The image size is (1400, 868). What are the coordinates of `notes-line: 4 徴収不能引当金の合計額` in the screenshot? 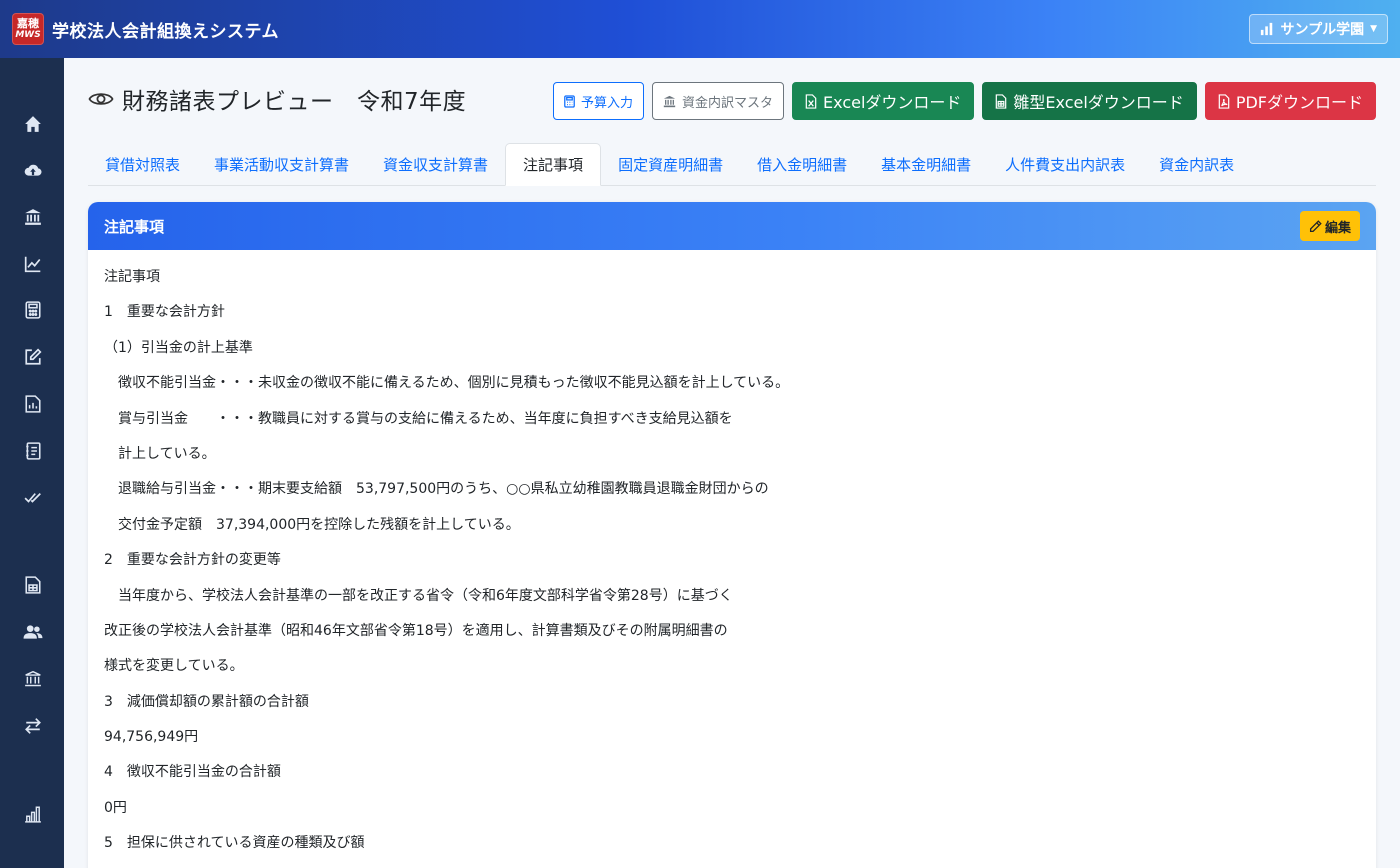 It's located at (192, 772).